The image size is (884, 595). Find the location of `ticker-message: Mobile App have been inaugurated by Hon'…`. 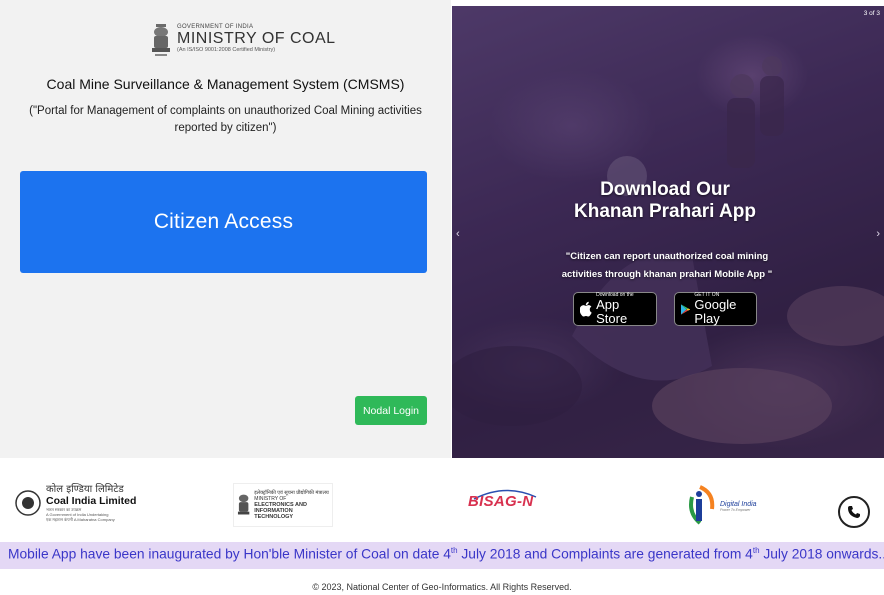

ticker-message: Mobile App have been inaugurated by Hon'… is located at coordinates (446, 554).